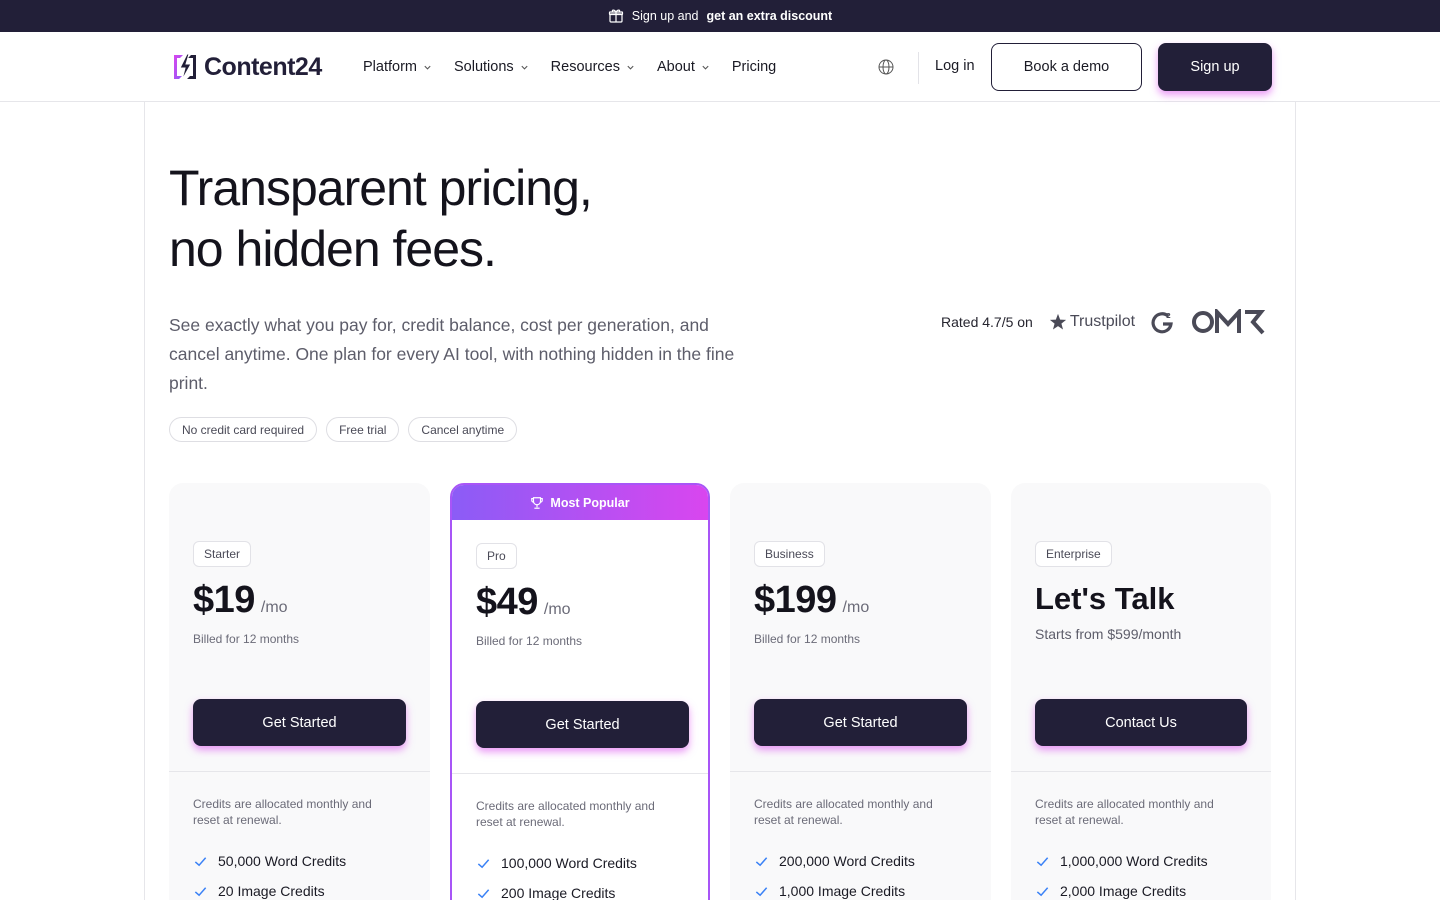 Image resolution: width=1440 pixels, height=900 pixels. I want to click on star-icon, so click(1057, 321).